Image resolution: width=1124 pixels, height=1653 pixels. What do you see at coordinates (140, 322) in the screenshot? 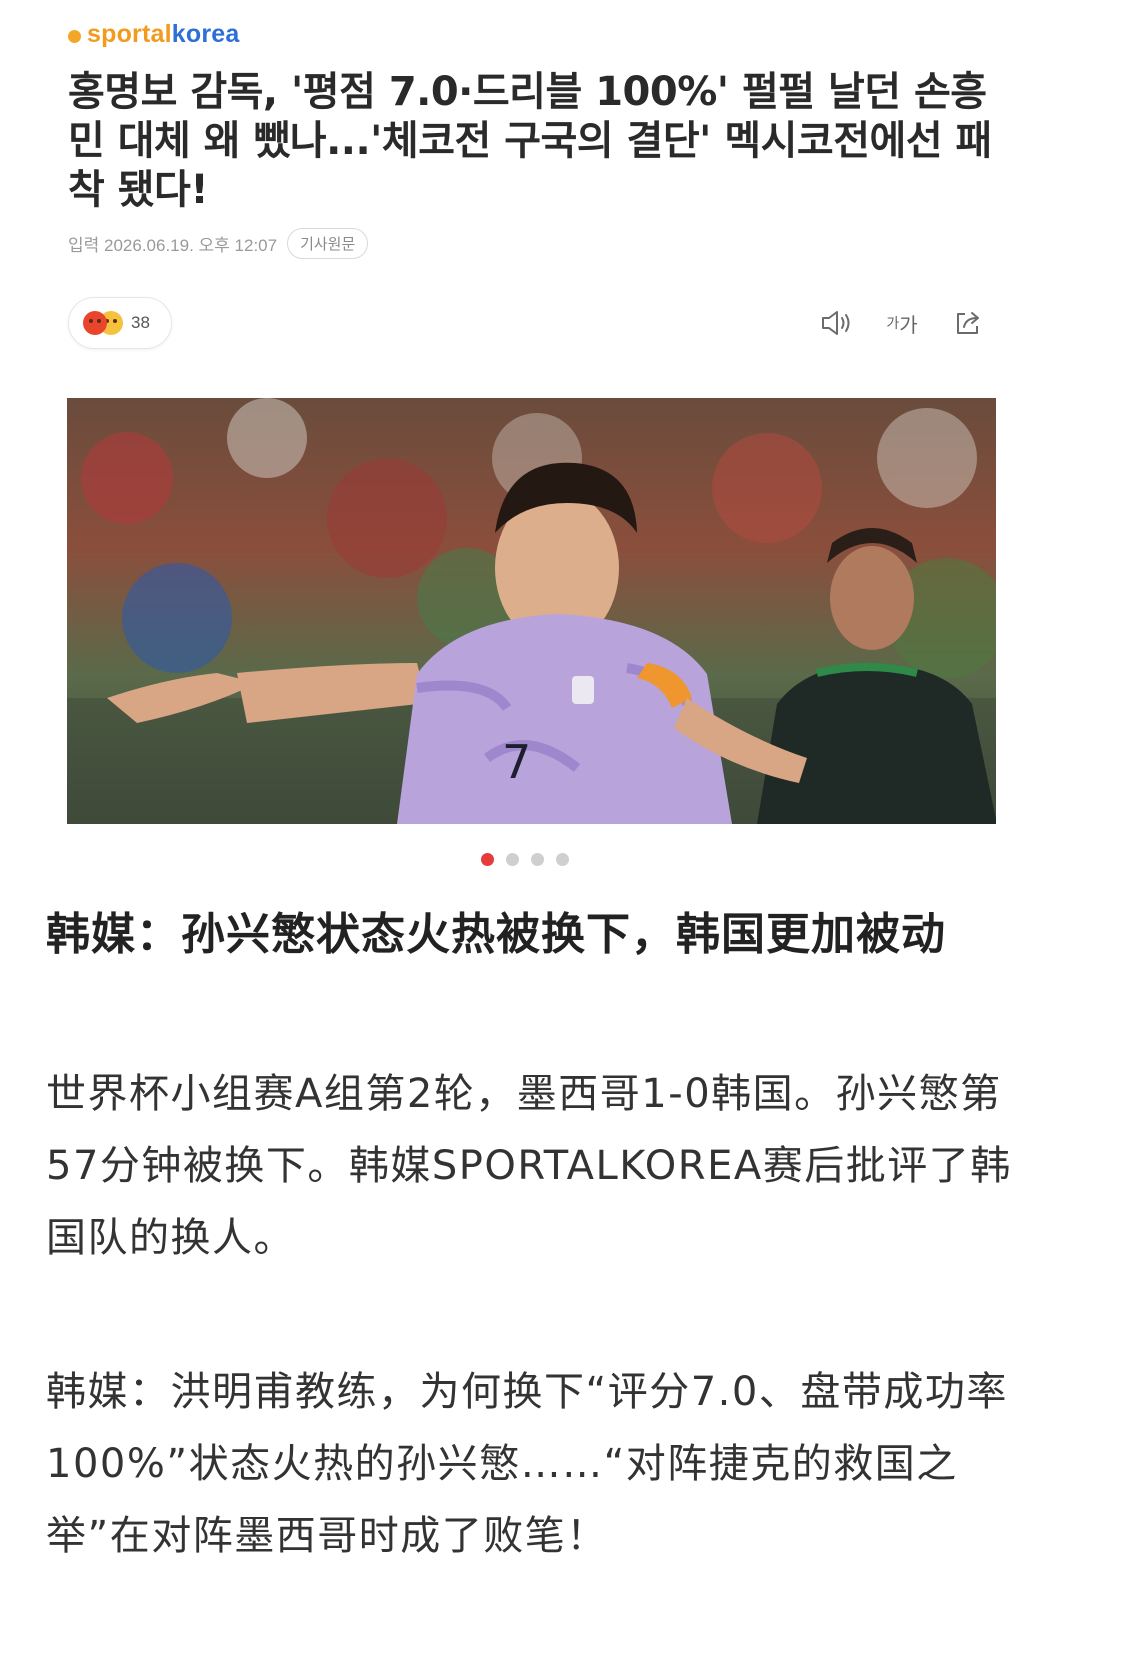
I see `reaction-count: 38` at bounding box center [140, 322].